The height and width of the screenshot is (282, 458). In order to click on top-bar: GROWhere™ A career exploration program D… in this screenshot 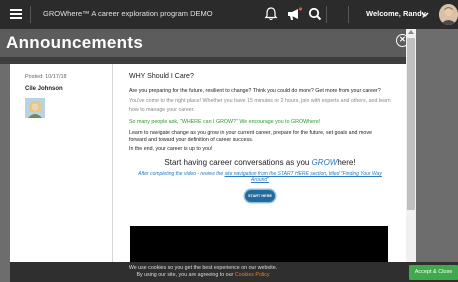, I will do `click(229, 14)`.